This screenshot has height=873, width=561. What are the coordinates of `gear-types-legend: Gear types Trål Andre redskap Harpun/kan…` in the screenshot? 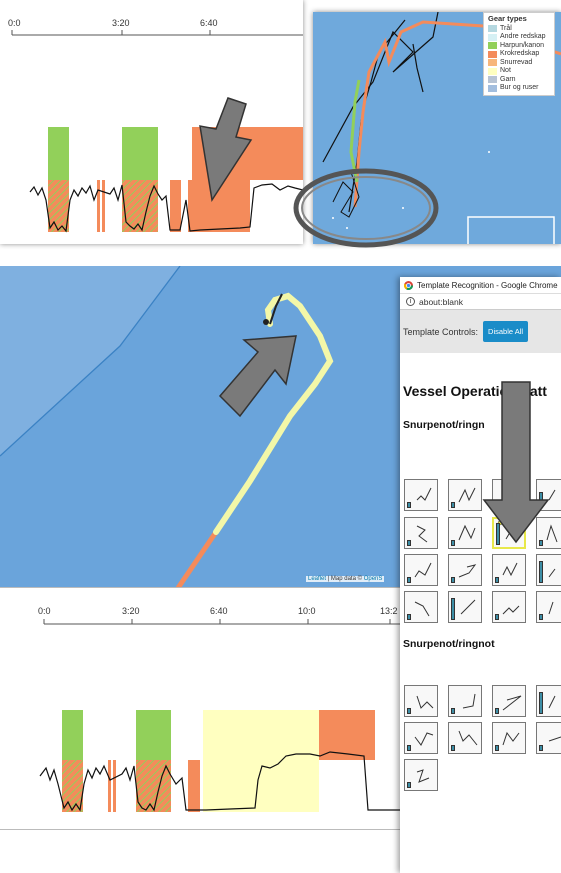 It's located at (519, 54).